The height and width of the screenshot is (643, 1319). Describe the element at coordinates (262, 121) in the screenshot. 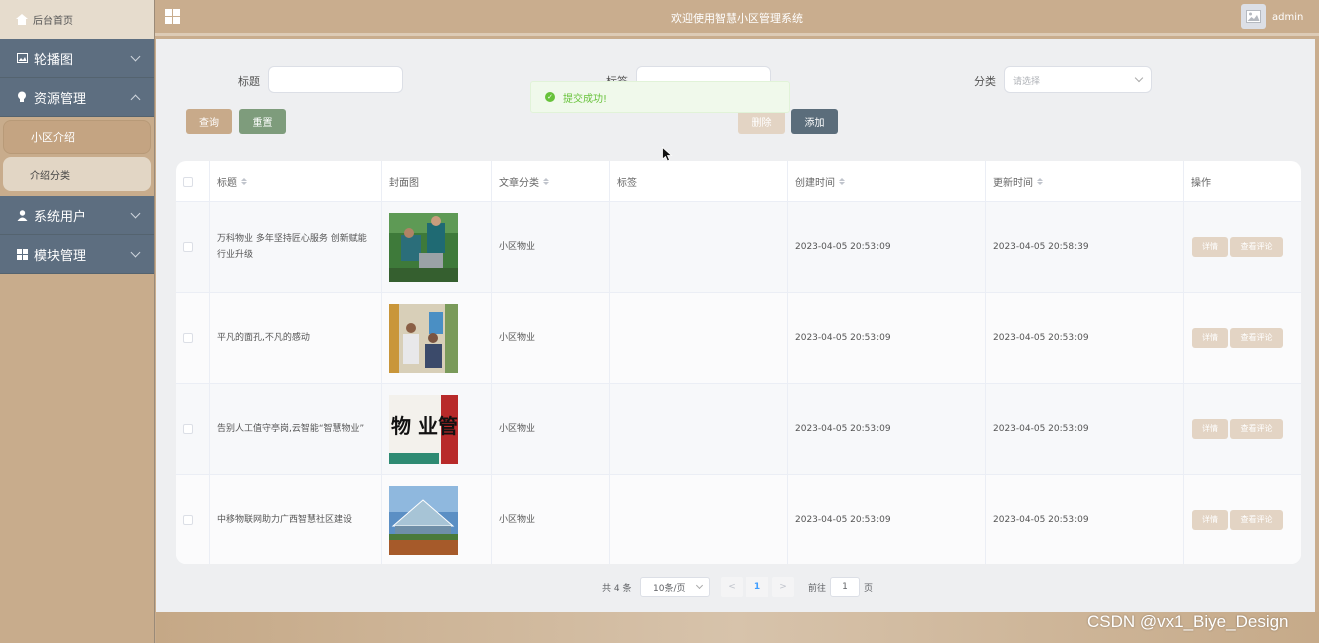

I see `reset-button: 重置` at that location.